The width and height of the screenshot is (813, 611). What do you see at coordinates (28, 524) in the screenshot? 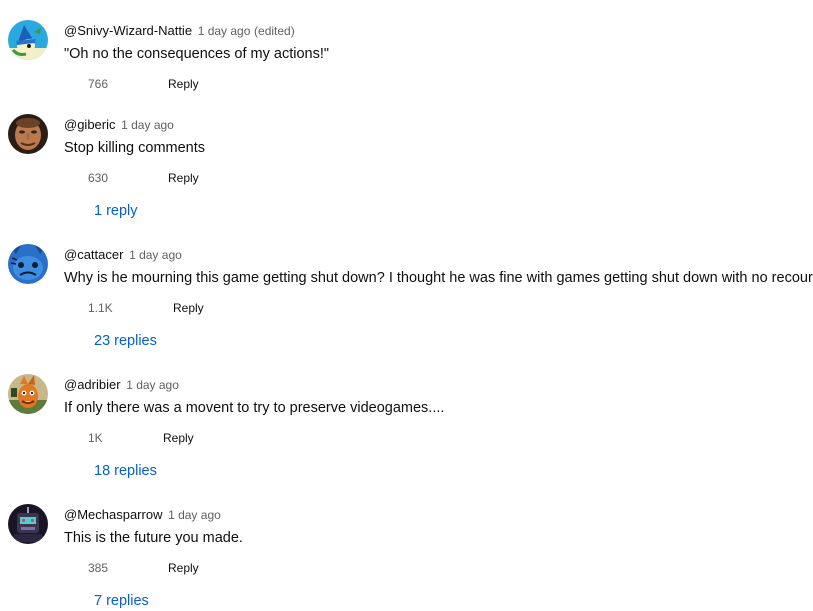
I see `robot-avatar-icon` at bounding box center [28, 524].